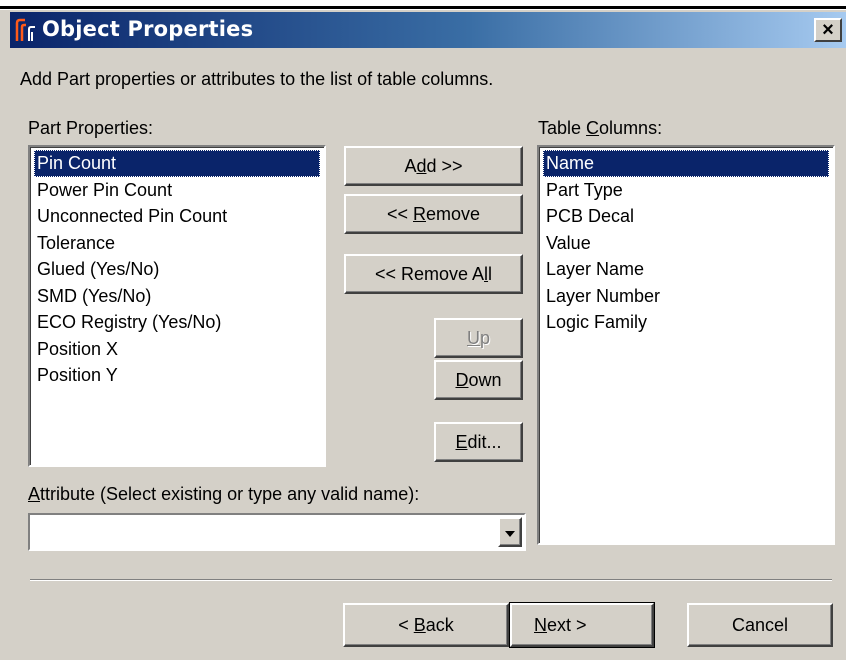  I want to click on up-button: Up, so click(478, 338).